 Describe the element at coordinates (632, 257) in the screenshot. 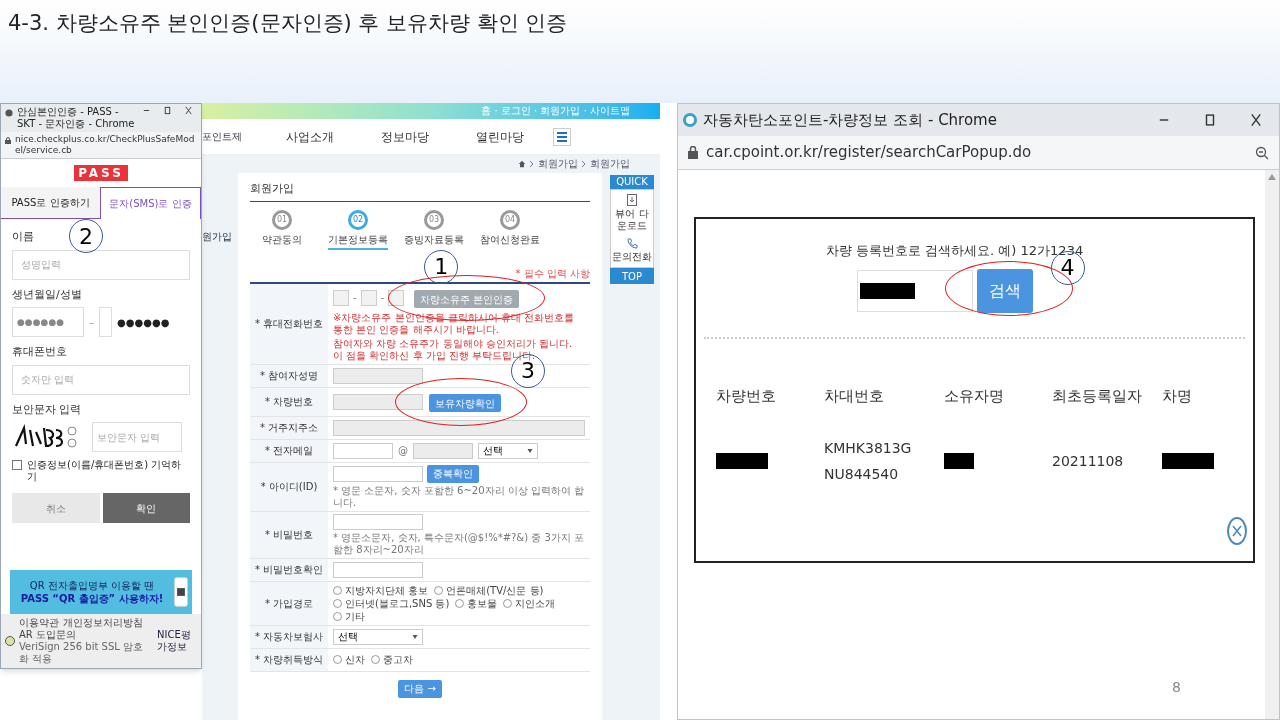

I see `quick-label: 문의전화` at that location.